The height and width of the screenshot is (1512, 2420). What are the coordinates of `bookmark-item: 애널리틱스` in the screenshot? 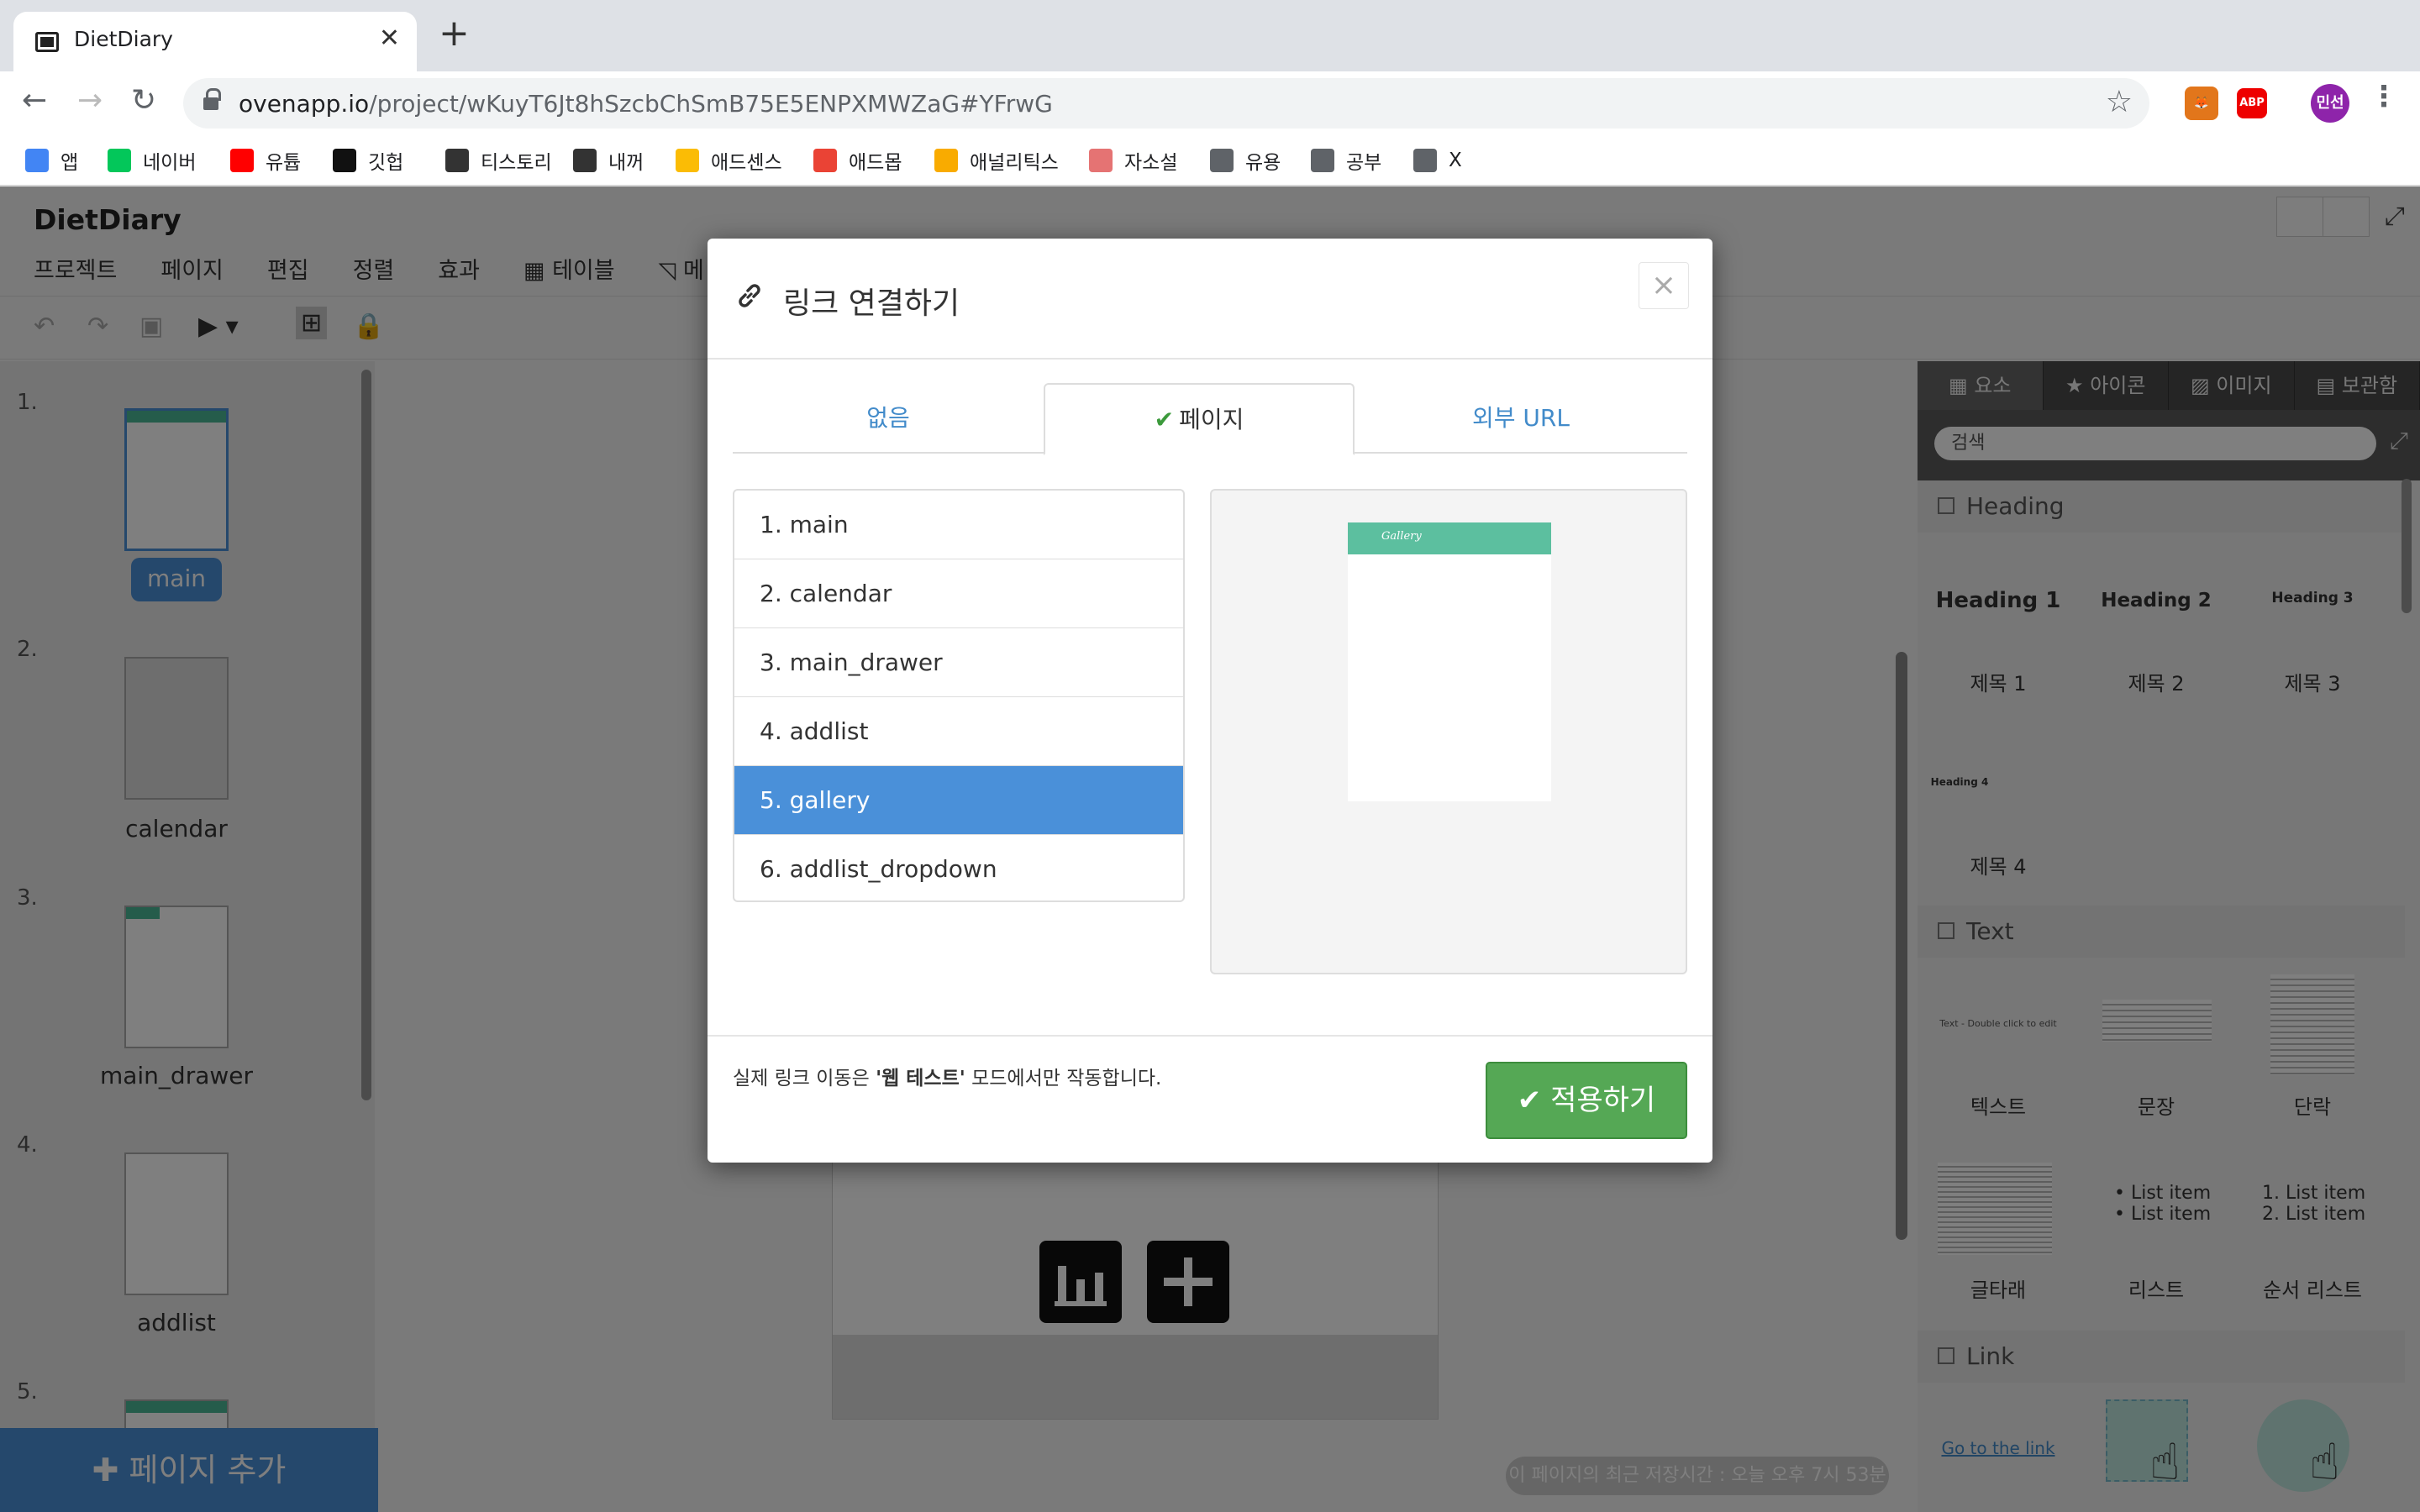 It's located at (996, 160).